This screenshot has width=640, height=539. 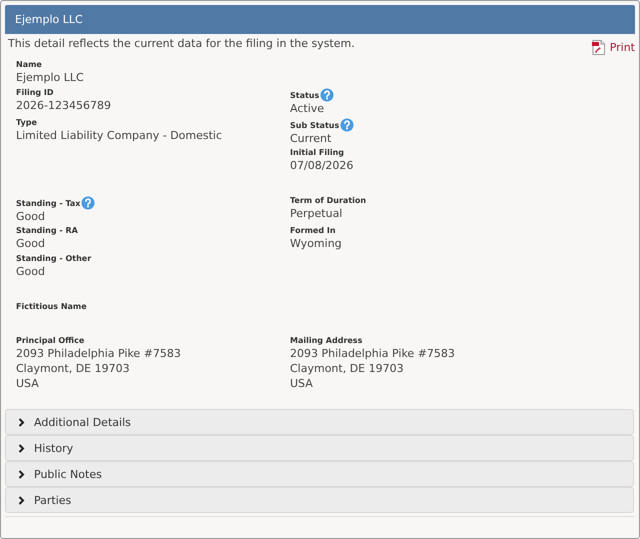 I want to click on field-value: Current, so click(x=311, y=138).